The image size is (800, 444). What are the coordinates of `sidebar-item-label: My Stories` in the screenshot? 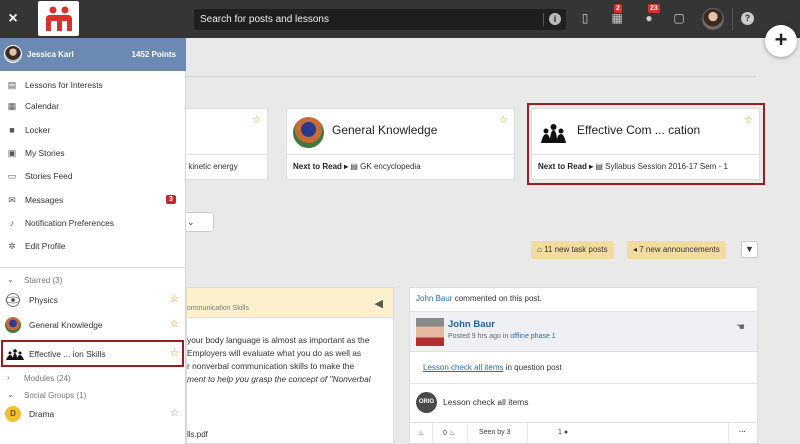 It's located at (45, 153).